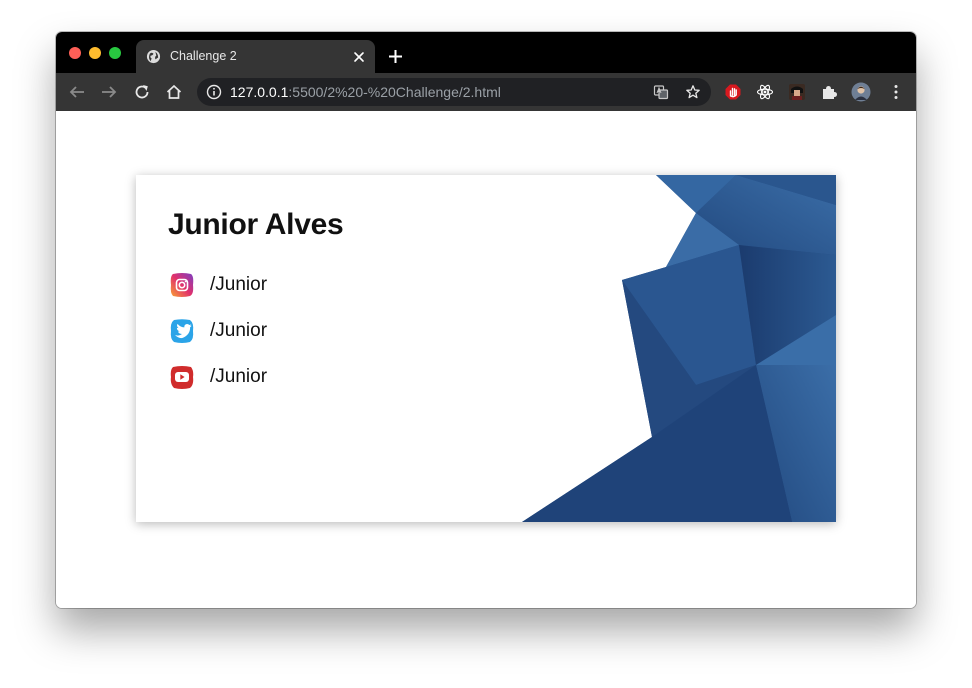 The height and width of the screenshot is (688, 972). I want to click on toolbar: 127.0.0.1:5500/2%20-%20Challenge/2.html, so click(486, 92).